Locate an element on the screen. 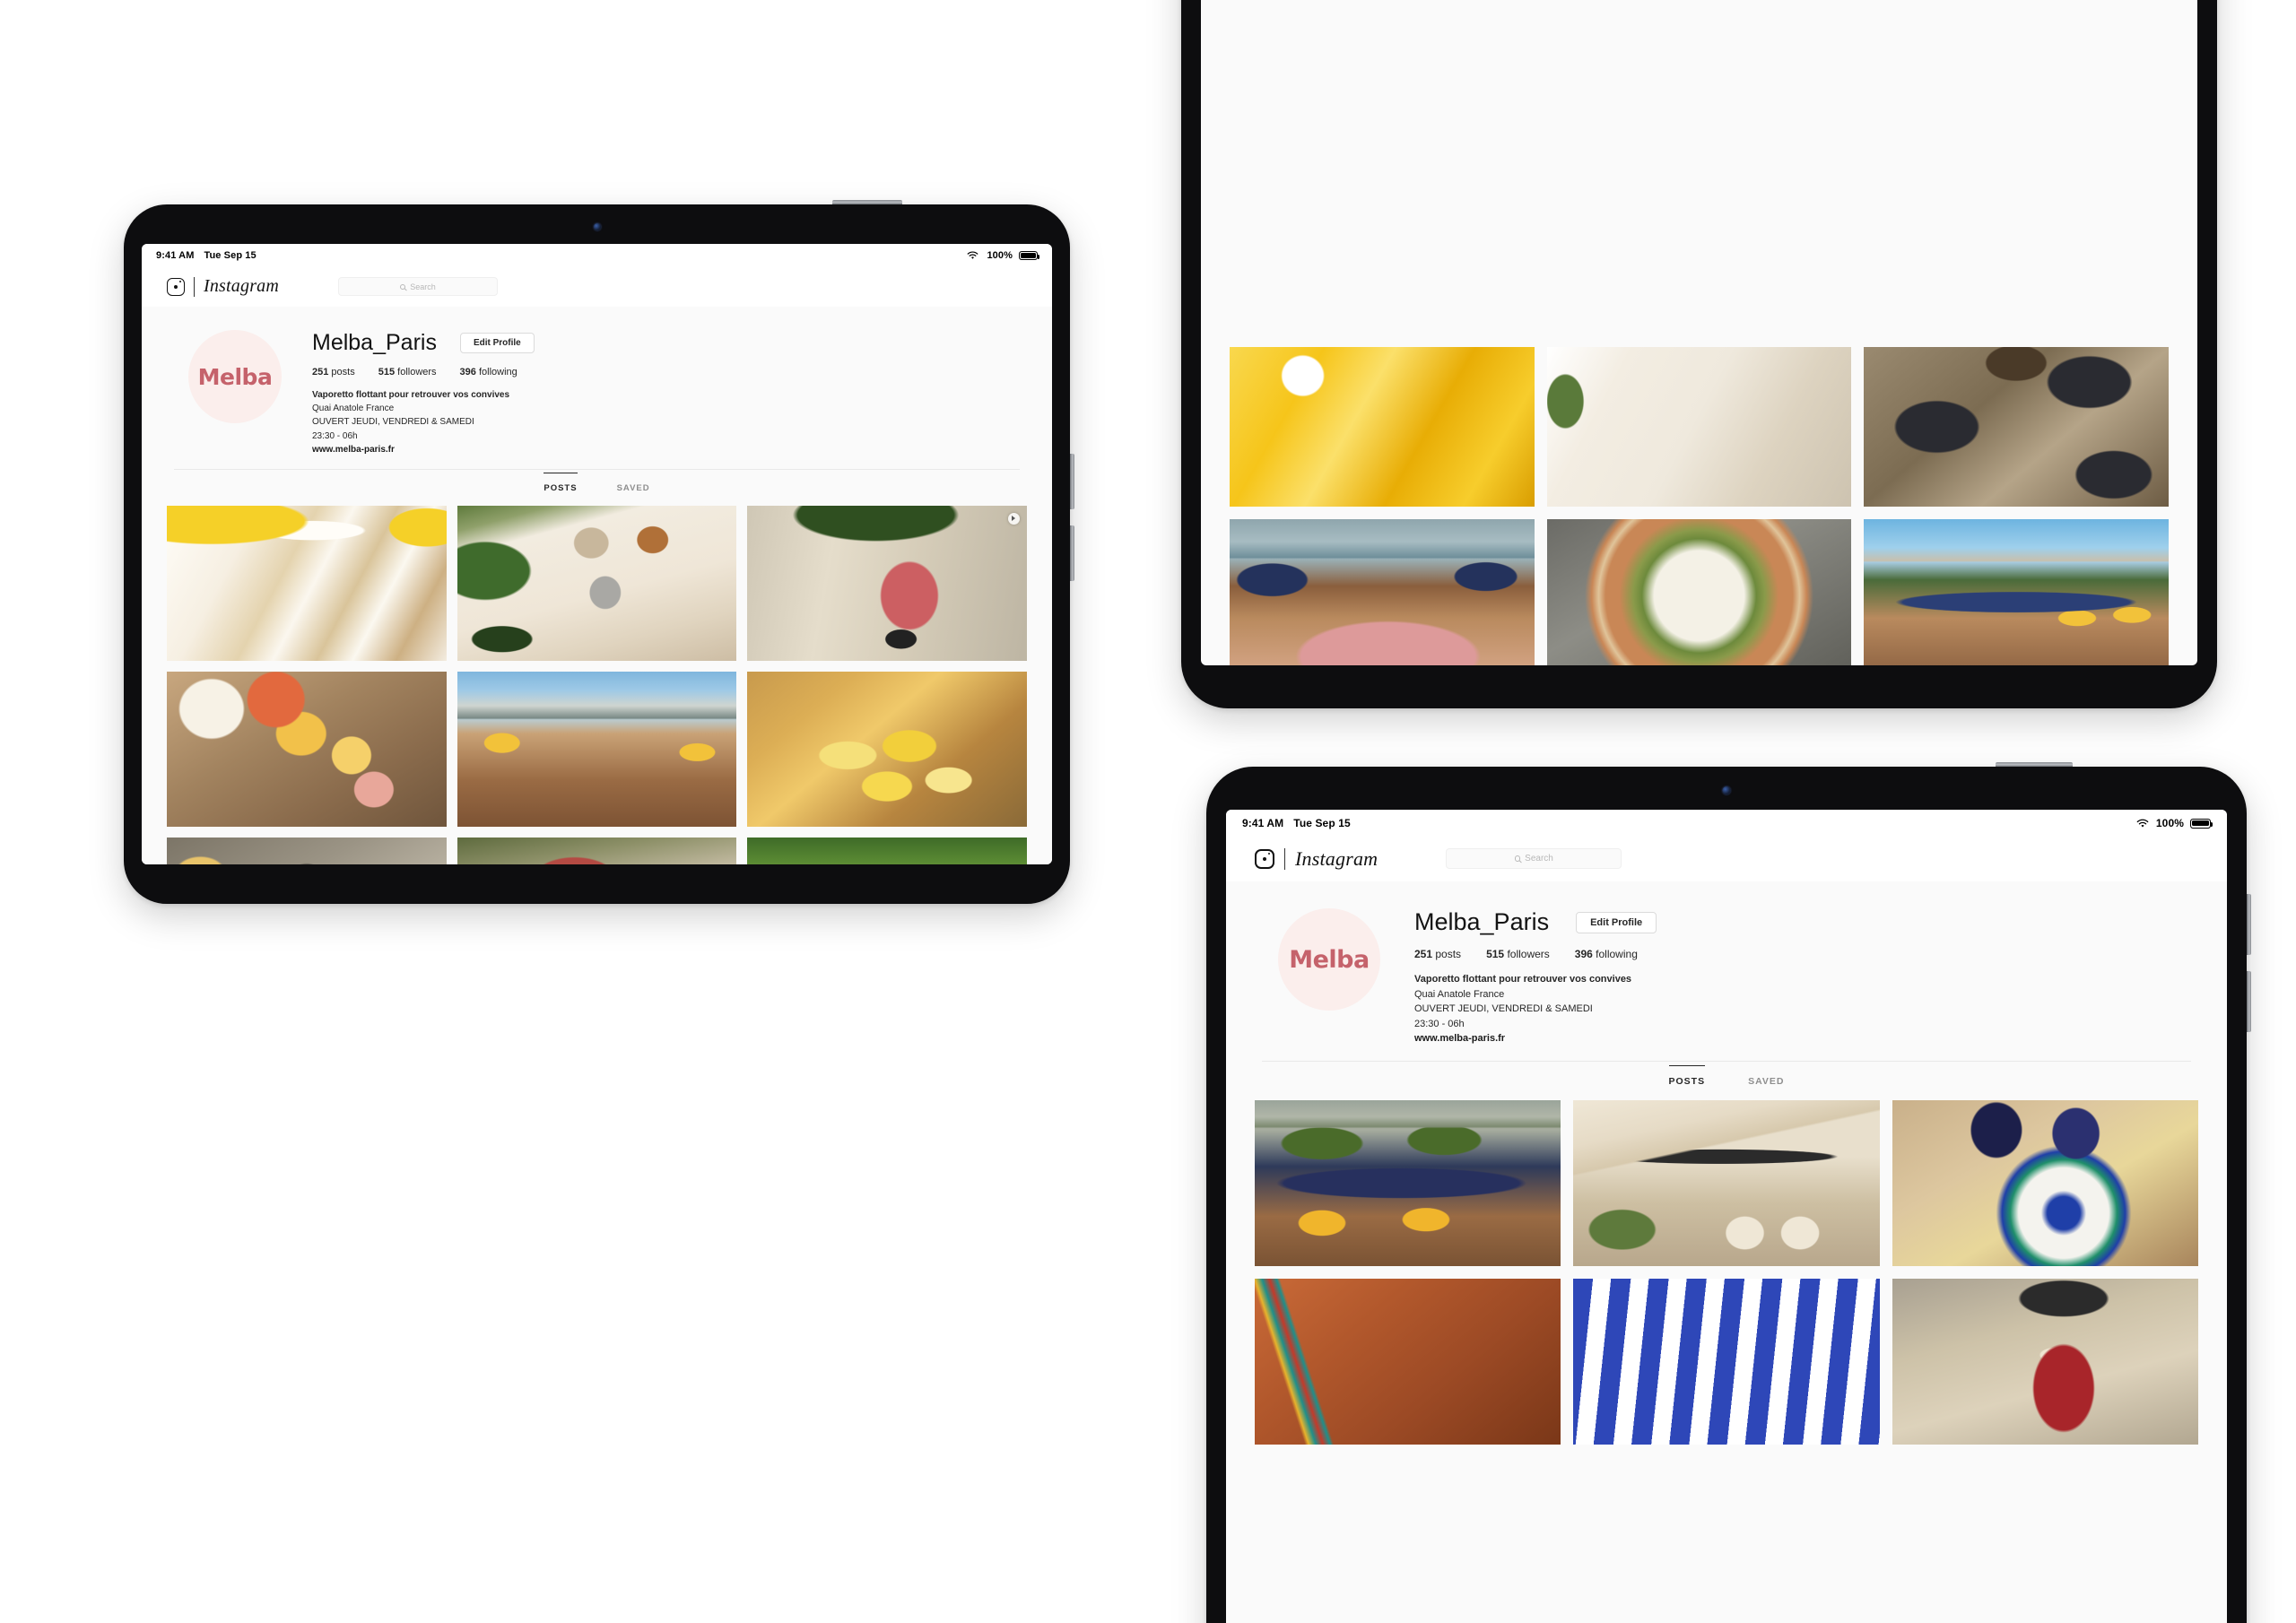 The width and height of the screenshot is (2296, 1623). front-camera-left-tablet is located at coordinates (597, 226).